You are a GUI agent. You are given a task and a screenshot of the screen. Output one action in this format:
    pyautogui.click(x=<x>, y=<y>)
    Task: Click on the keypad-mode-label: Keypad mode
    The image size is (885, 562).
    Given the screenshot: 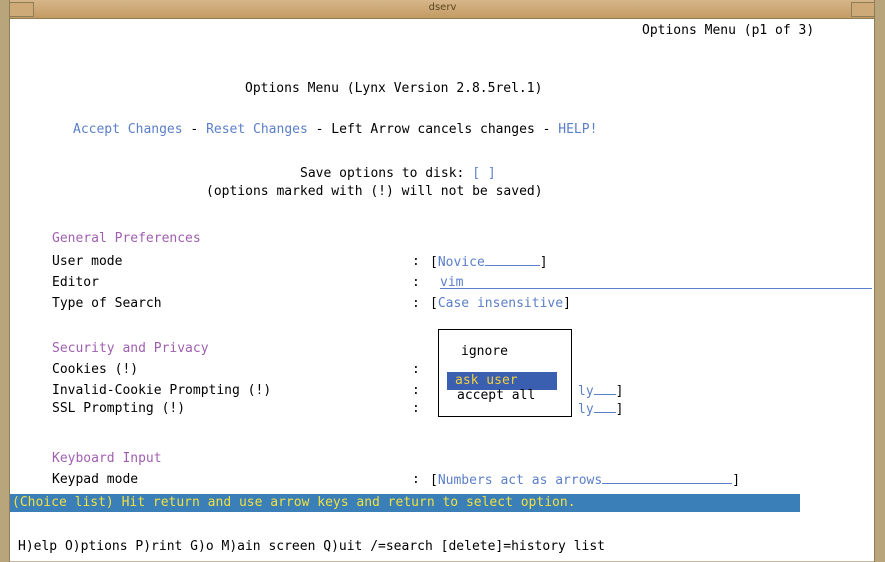 What is the action you would take?
    pyautogui.click(x=95, y=479)
    